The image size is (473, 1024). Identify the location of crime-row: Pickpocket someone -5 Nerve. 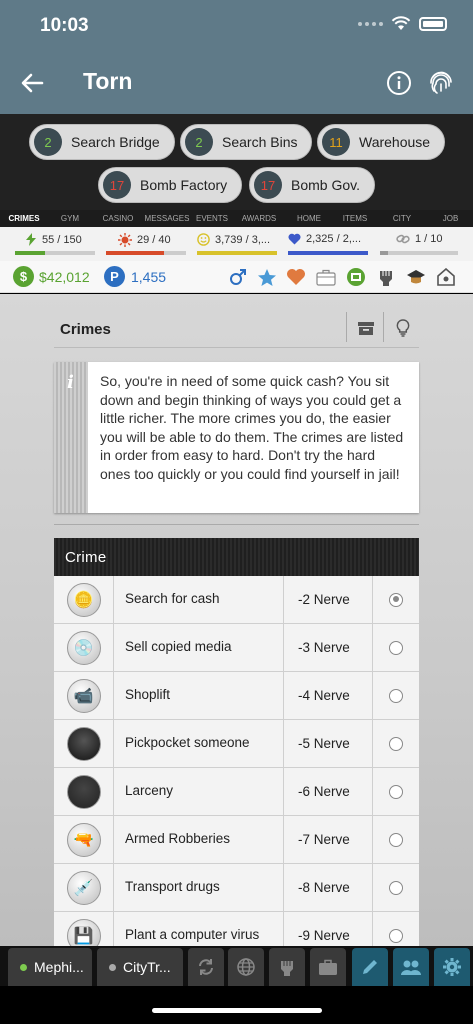
(236, 744).